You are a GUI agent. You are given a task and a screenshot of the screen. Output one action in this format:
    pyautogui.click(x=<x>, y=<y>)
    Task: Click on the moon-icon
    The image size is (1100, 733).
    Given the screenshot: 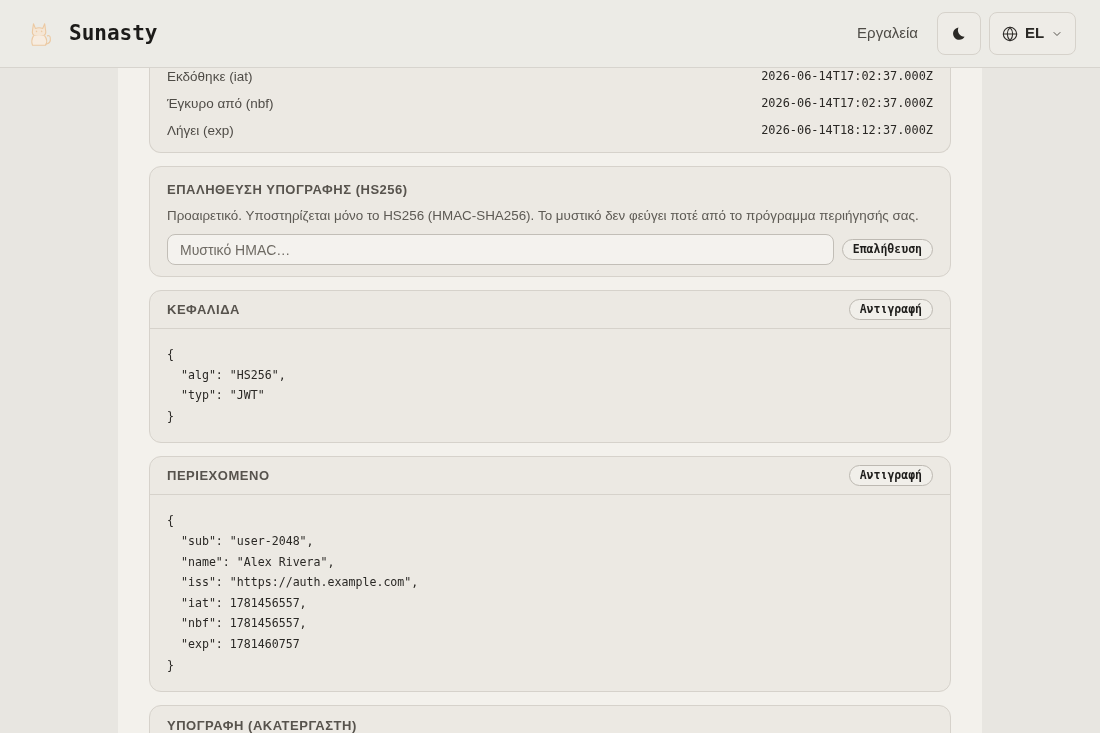 What is the action you would take?
    pyautogui.click(x=959, y=33)
    